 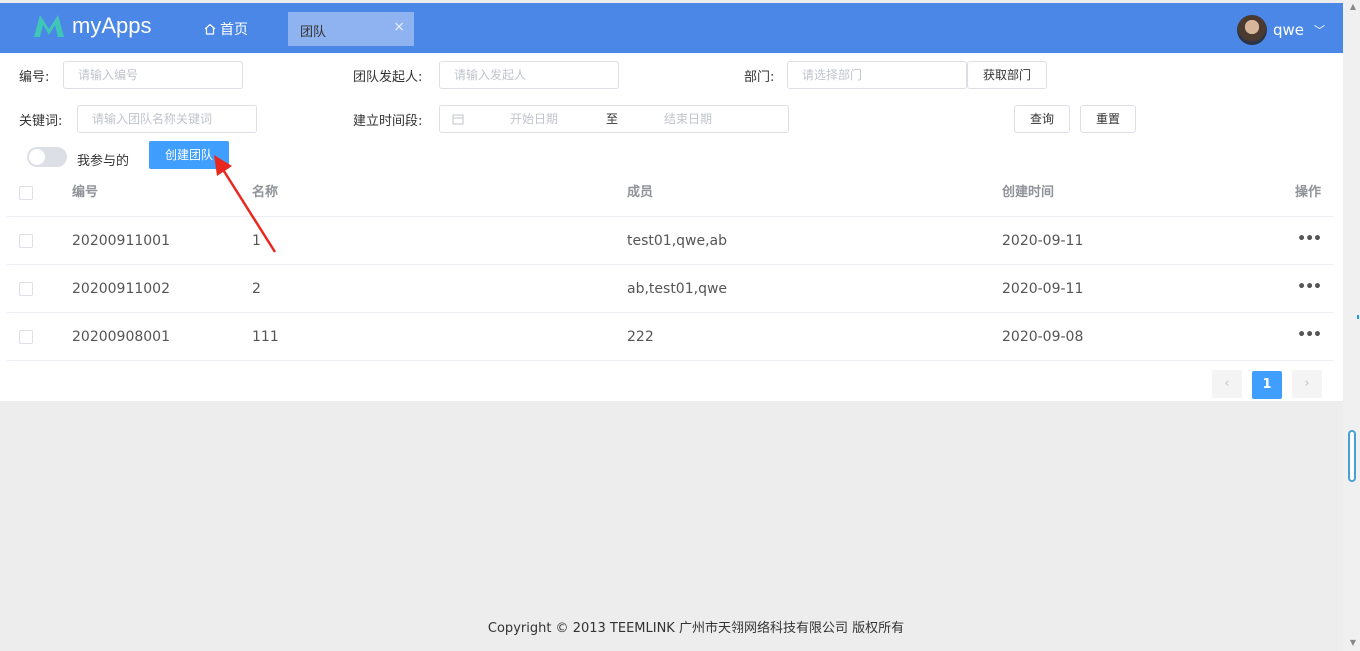 I want to click on home-icon, so click(x=210, y=29).